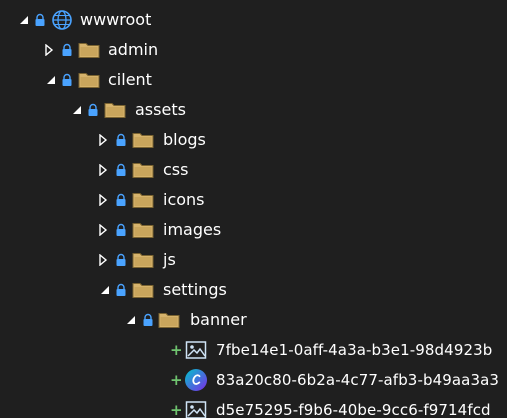  Describe the element at coordinates (160, 109) in the screenshot. I see `folder-label-assets: assets` at that location.